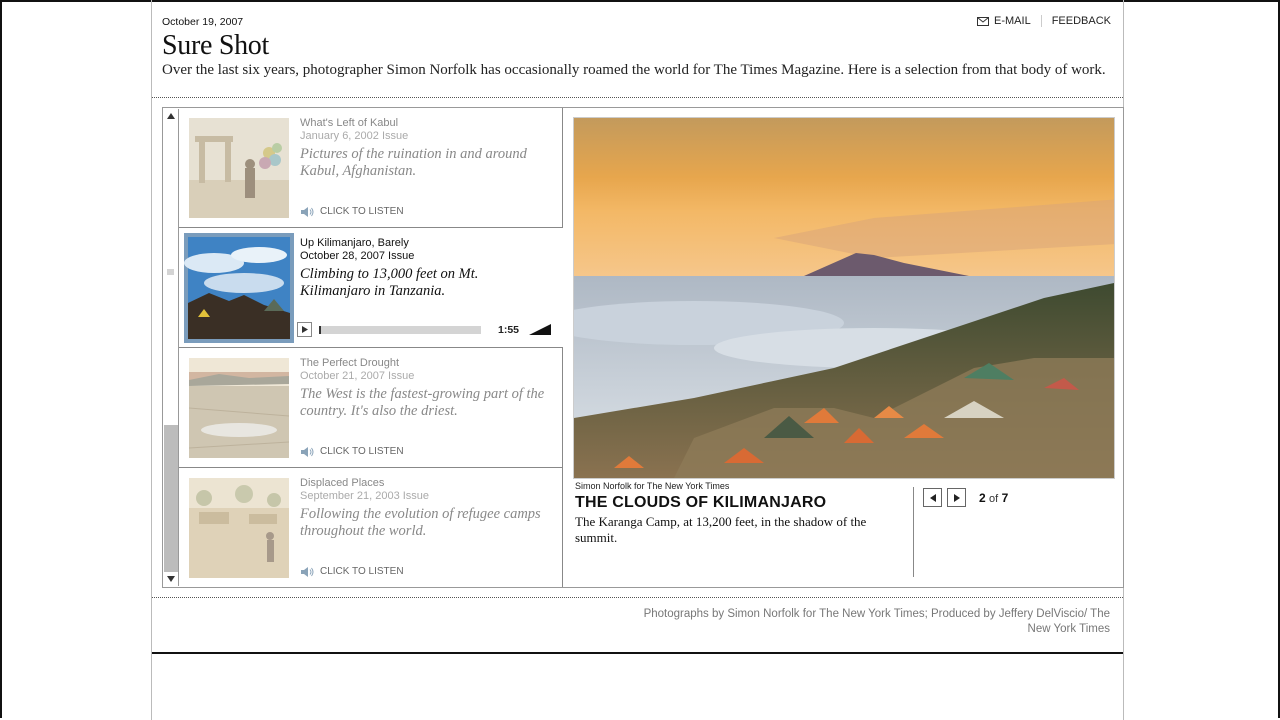 The height and width of the screenshot is (720, 1280). I want to click on email-link: E-MAIL, so click(1009, 21).